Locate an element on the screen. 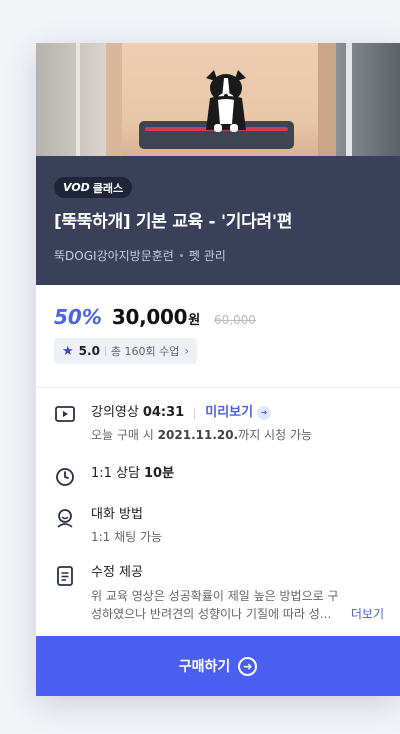 This screenshot has width=400, height=734. preview-label: 미리보기 is located at coordinates (229, 412).